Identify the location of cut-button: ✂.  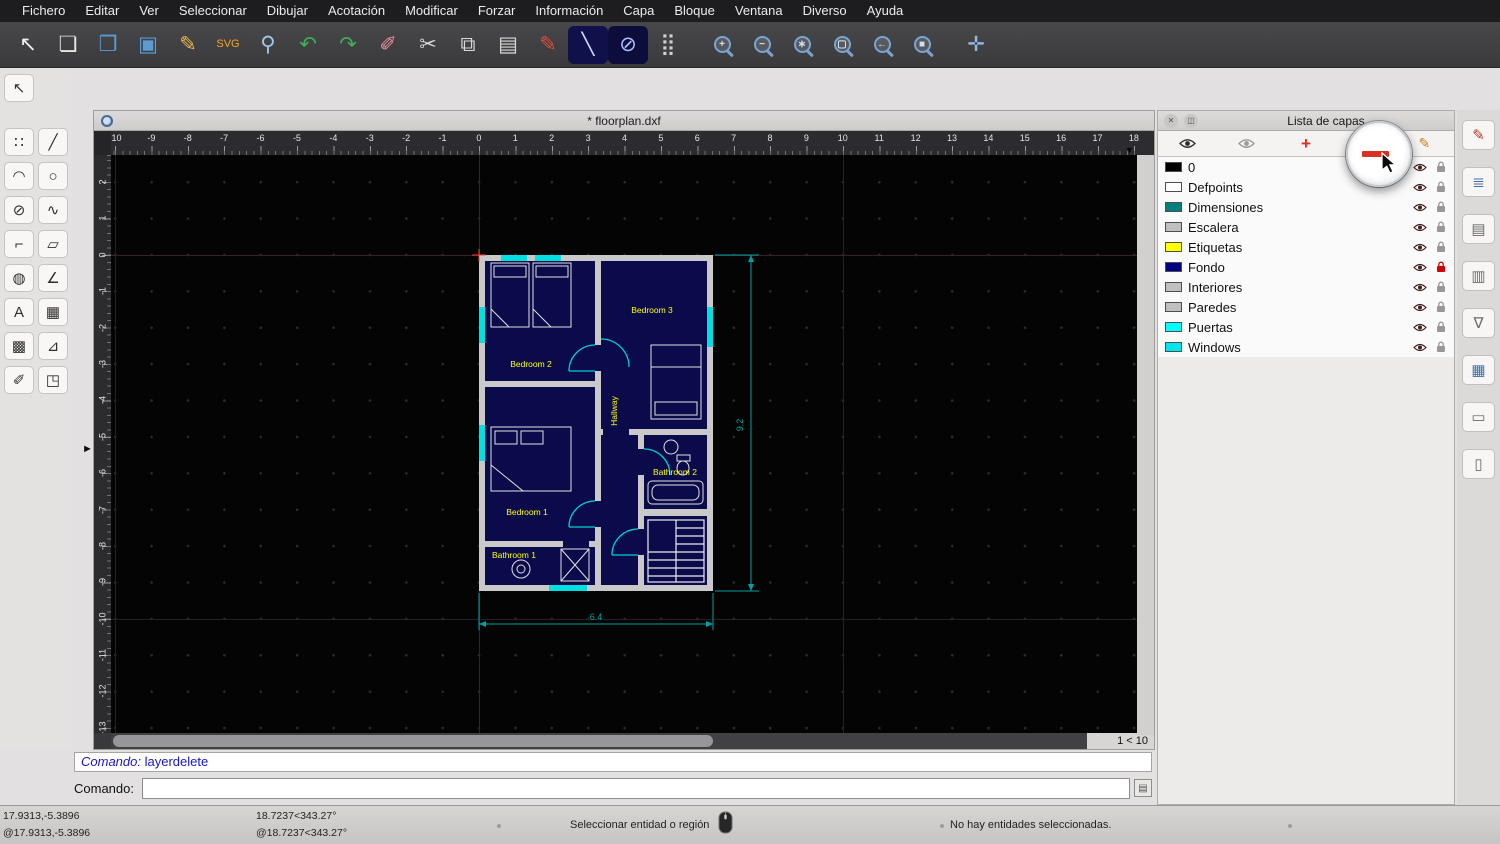
(428, 45).